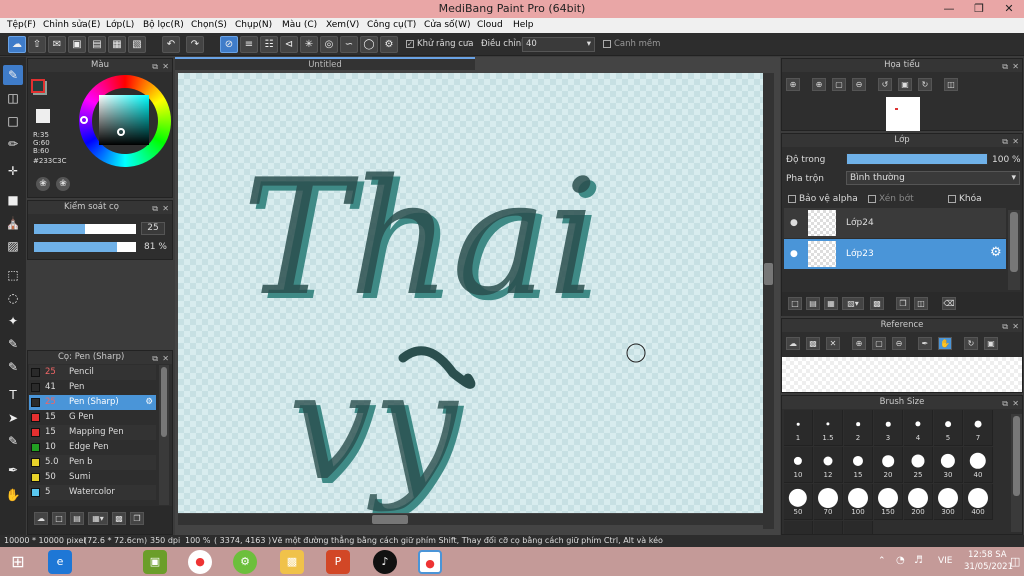 The height and width of the screenshot is (576, 1024). I want to click on parallel-snap-icon: ≡, so click(249, 44).